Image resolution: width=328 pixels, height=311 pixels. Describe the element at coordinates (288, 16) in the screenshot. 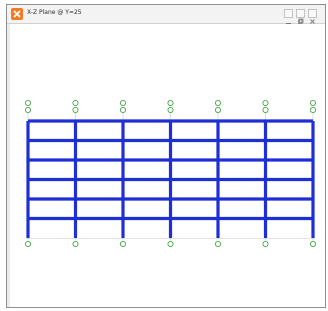

I see `minimize-button` at that location.